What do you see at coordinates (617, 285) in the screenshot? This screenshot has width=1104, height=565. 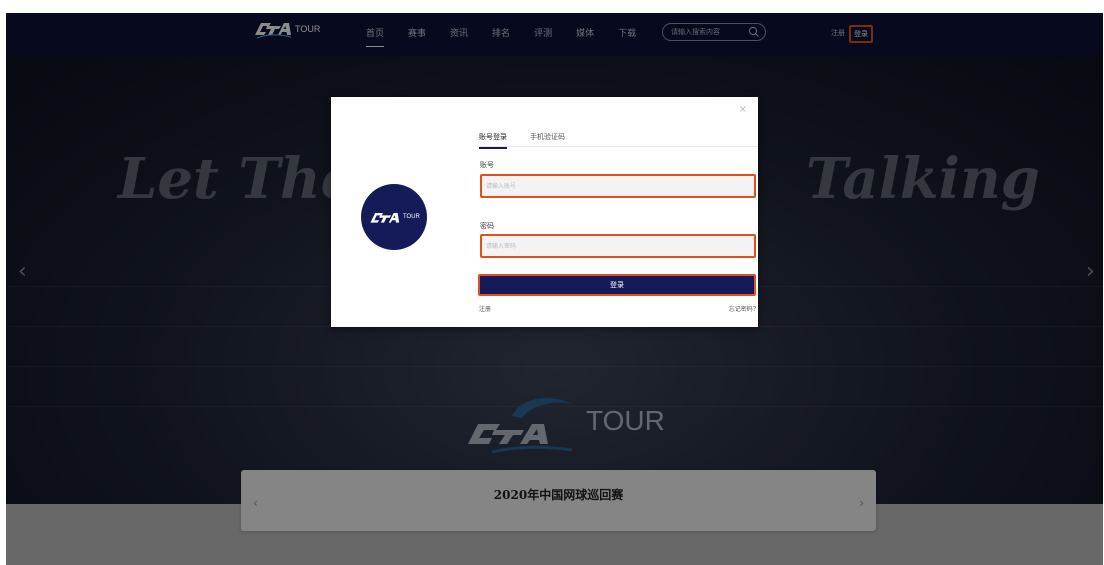 I see `login-submit-button: 登录` at bounding box center [617, 285].